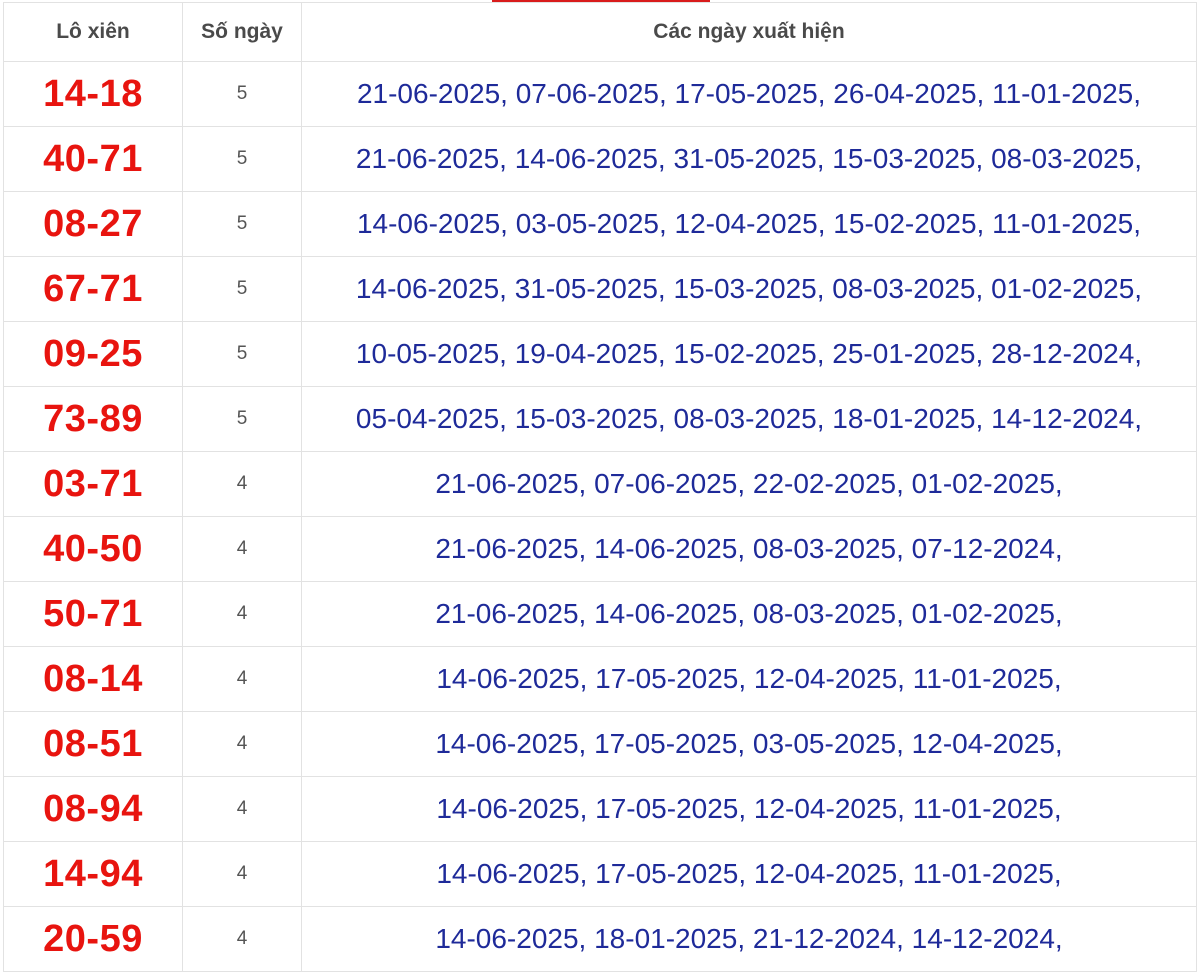 Image resolution: width=1200 pixels, height=979 pixels. I want to click on table-header: Lô xiên Số ngày Các ngày xuất hiện, so click(600, 32).